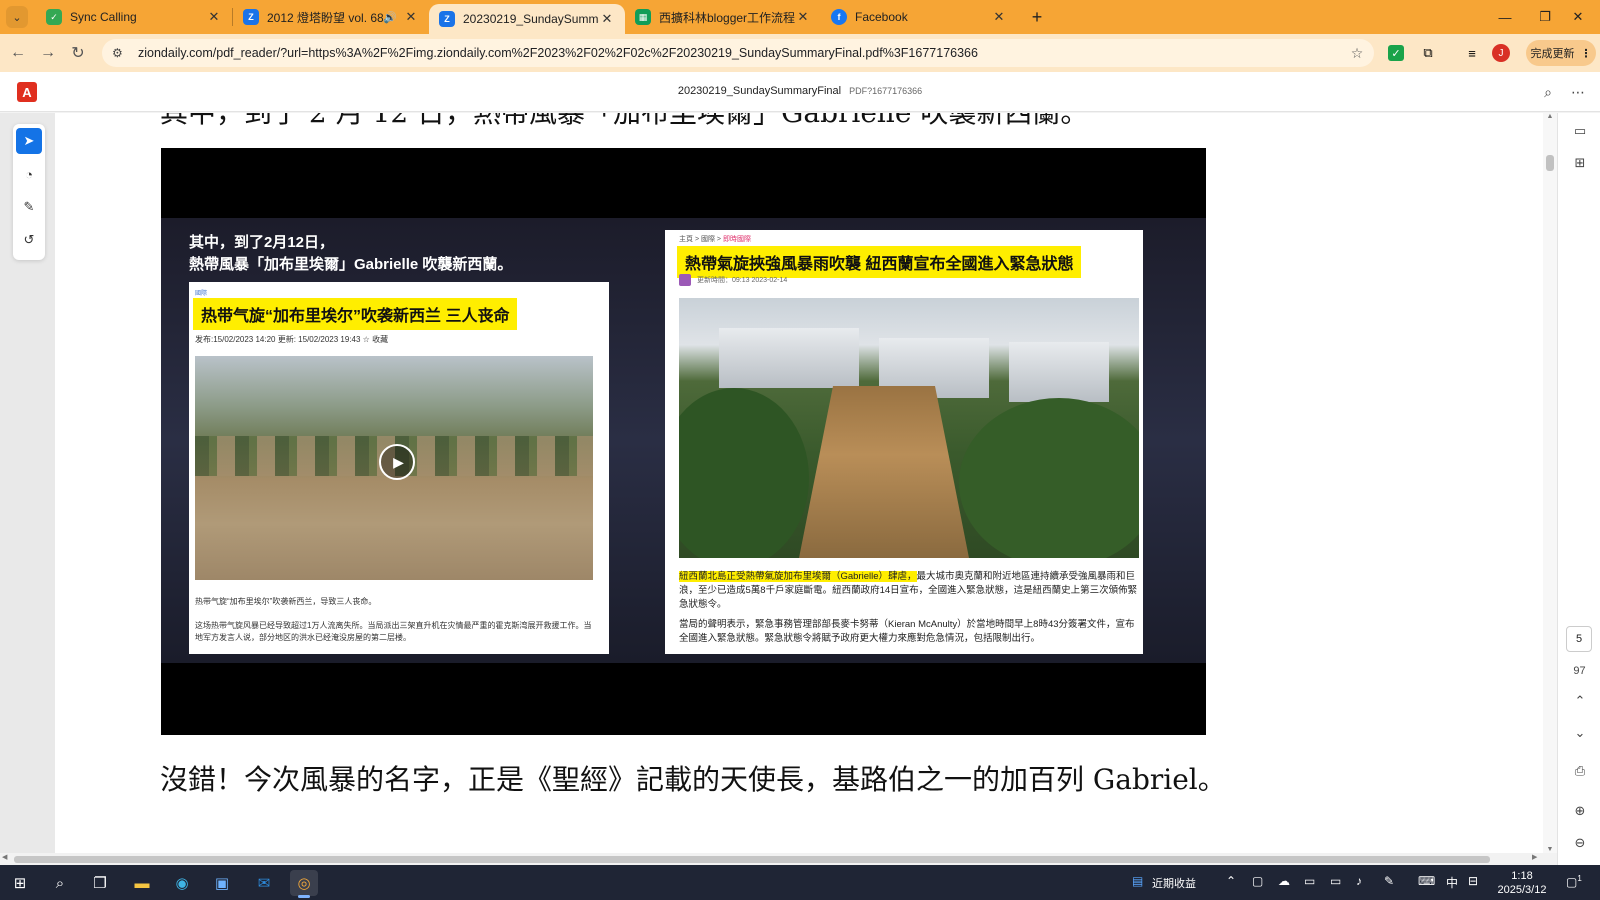 The width and height of the screenshot is (1600, 900). What do you see at coordinates (17, 17) in the screenshot?
I see `tab-search-button: ⌄` at bounding box center [17, 17].